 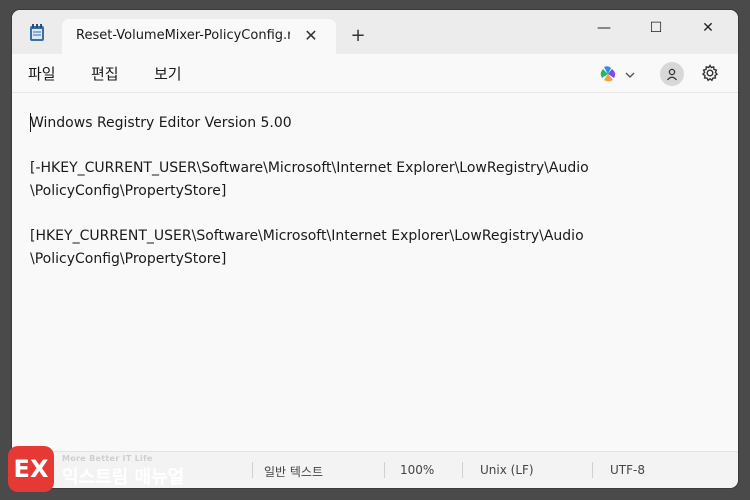 What do you see at coordinates (37, 33) in the screenshot?
I see `notepad-icon` at bounding box center [37, 33].